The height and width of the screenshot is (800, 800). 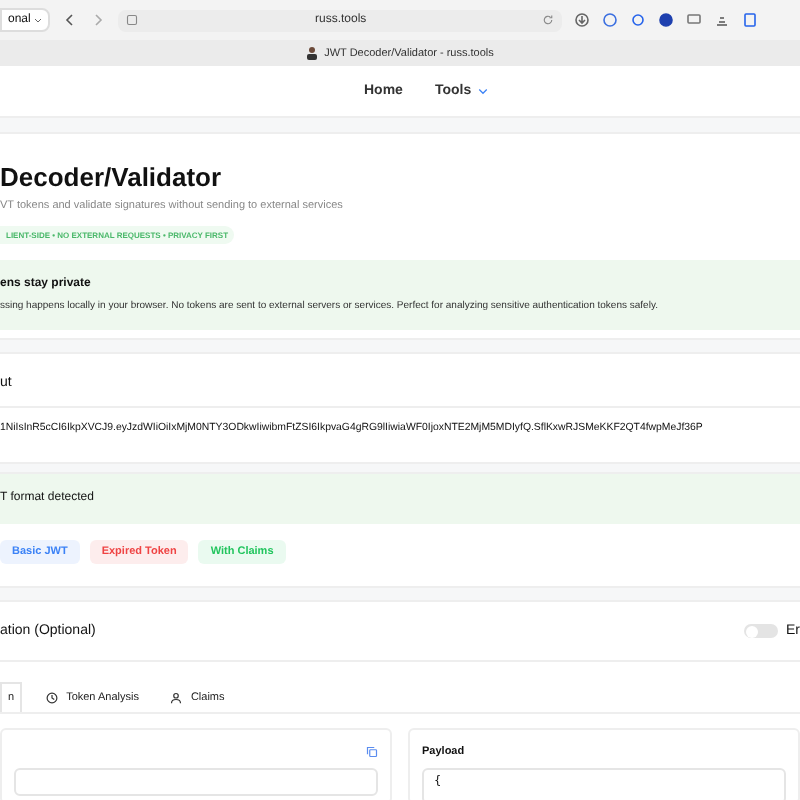 What do you see at coordinates (582, 20) in the screenshot?
I see `download-icon` at bounding box center [582, 20].